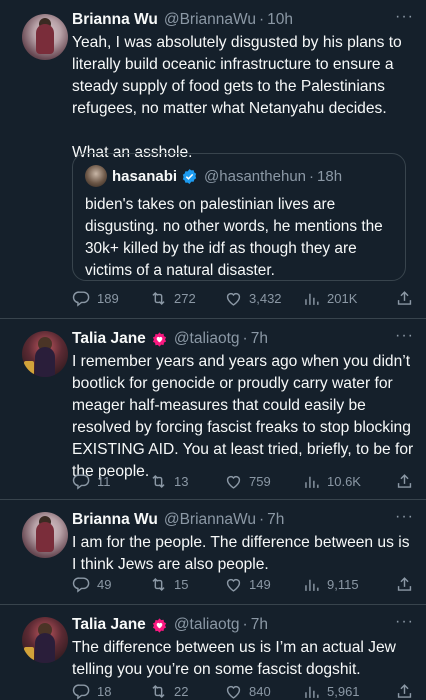 The height and width of the screenshot is (700, 426). Describe the element at coordinates (181, 584) in the screenshot. I see `retweet-count: 15` at that location.